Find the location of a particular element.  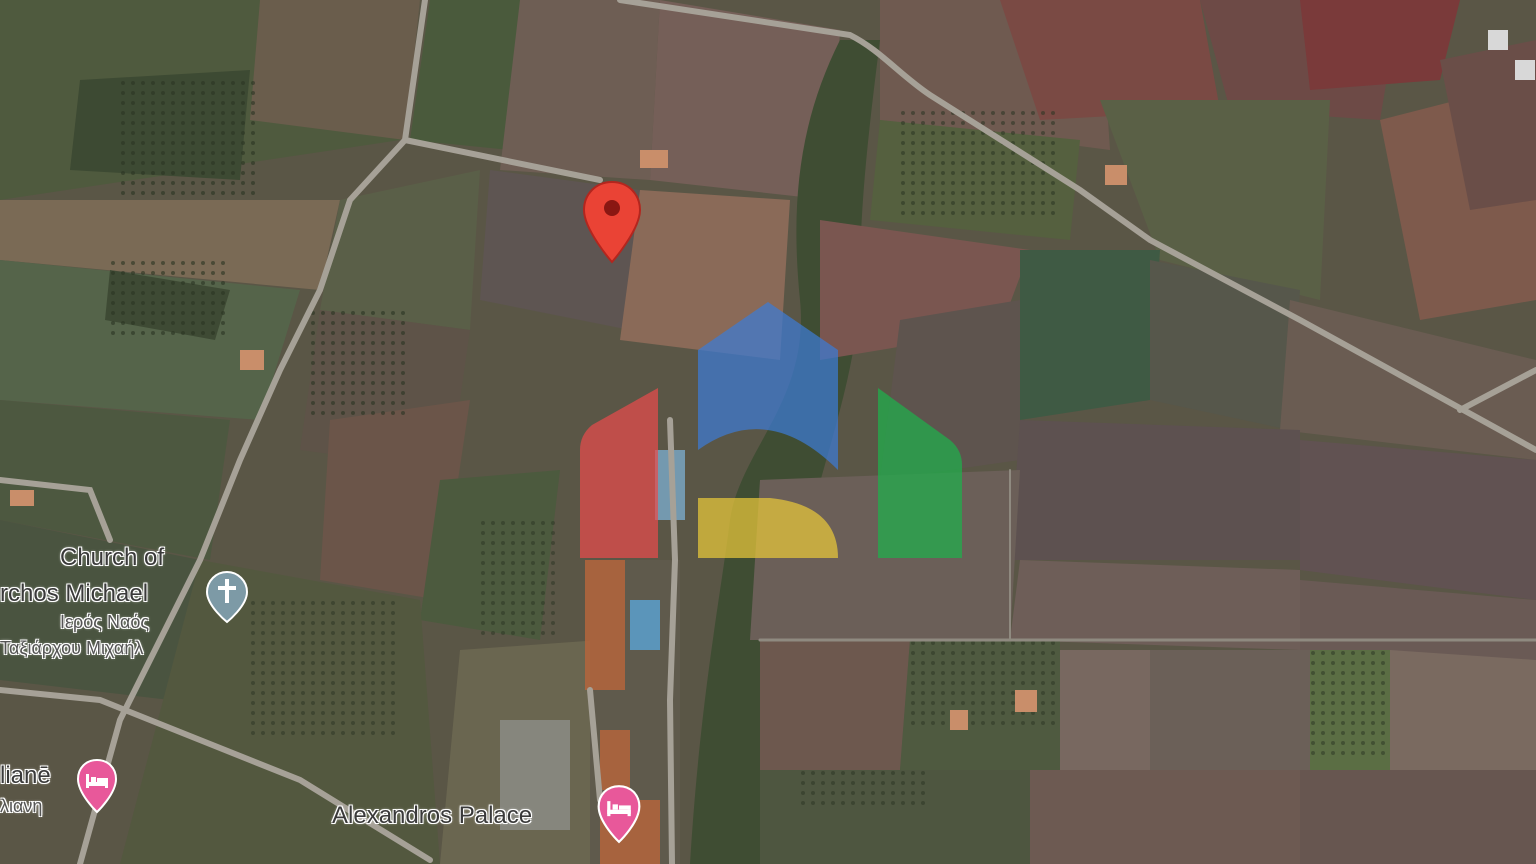

hotel-left-name-line1: lianē is located at coordinates (25, 775).